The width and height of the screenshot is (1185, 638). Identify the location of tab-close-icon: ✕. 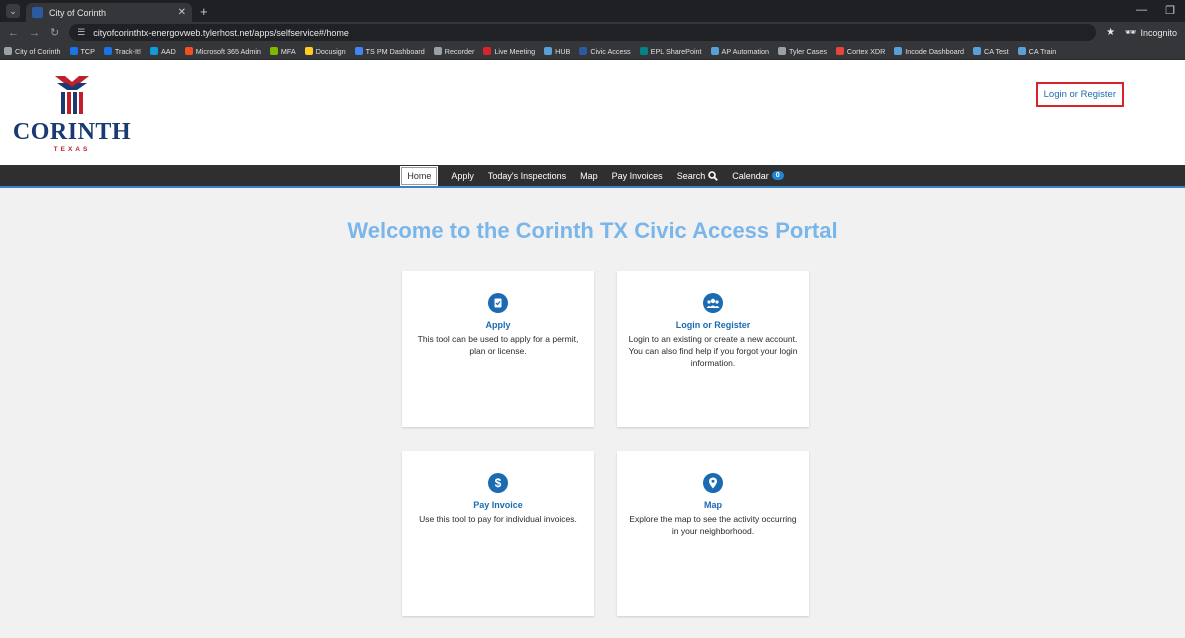
(182, 12).